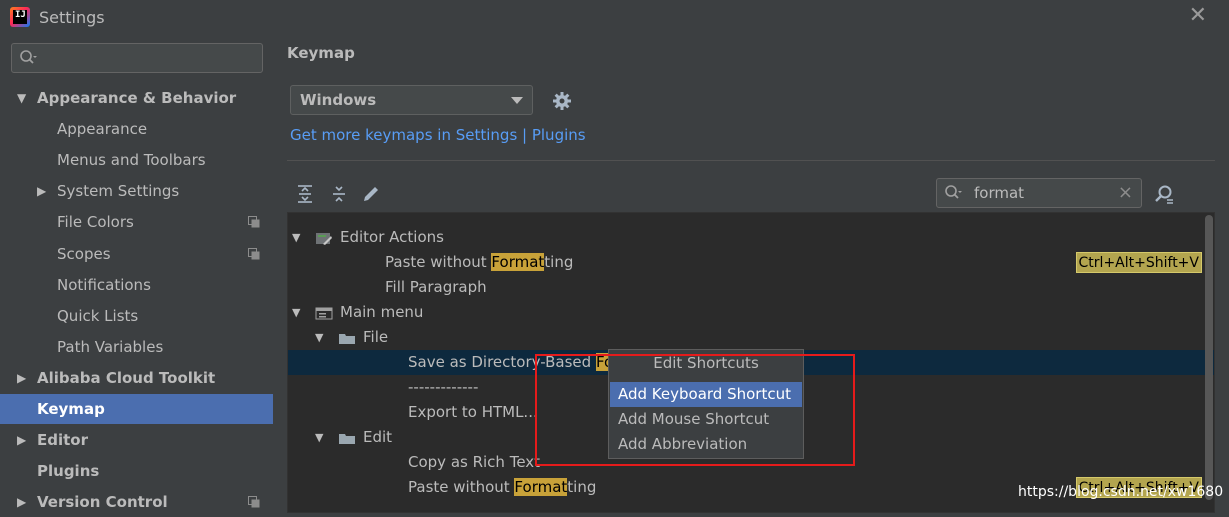  I want to click on gear-icon, so click(562, 101).